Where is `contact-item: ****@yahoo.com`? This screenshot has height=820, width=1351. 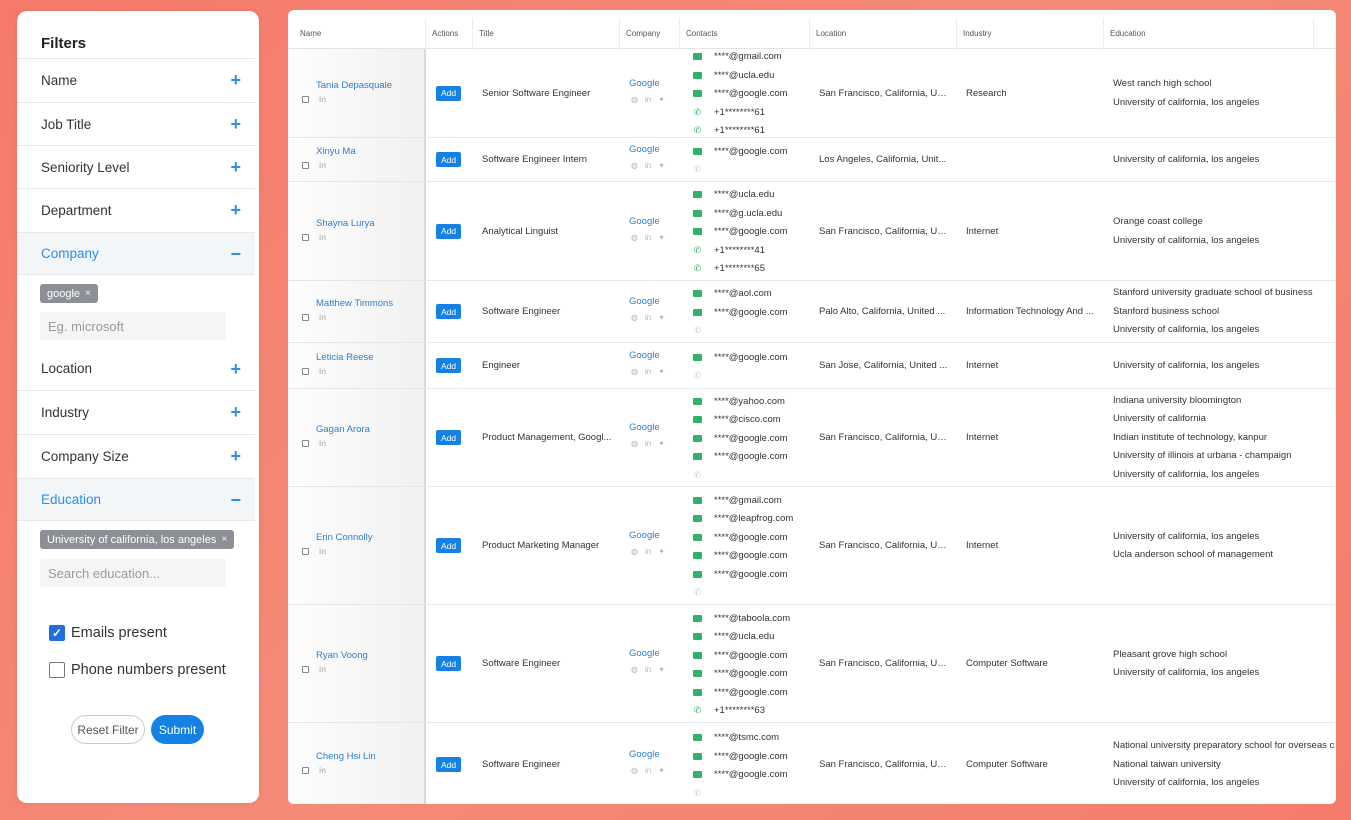 contact-item: ****@yahoo.com is located at coordinates (739, 401).